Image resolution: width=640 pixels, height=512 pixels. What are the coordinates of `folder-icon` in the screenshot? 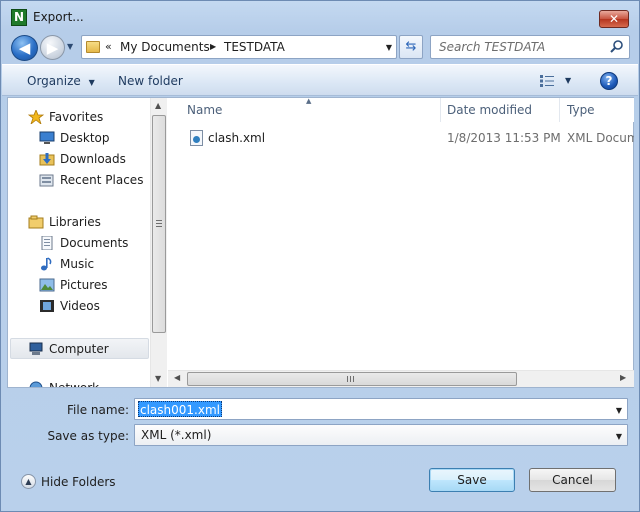 It's located at (93, 47).